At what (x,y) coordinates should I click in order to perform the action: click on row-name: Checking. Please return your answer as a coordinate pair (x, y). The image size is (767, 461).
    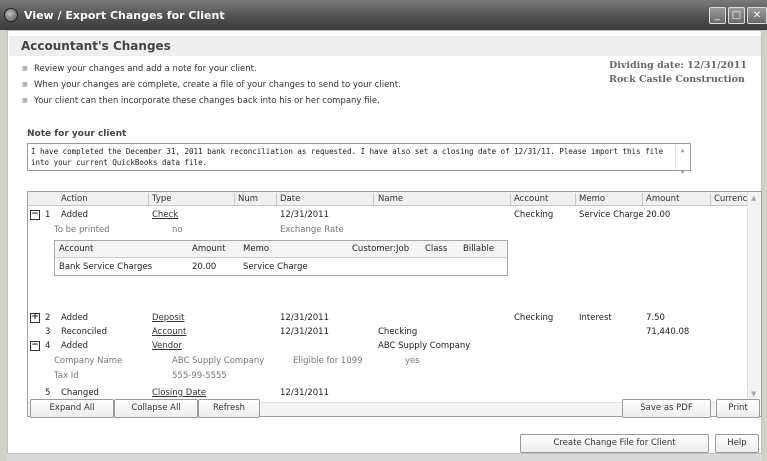
    Looking at the image, I should click on (398, 332).